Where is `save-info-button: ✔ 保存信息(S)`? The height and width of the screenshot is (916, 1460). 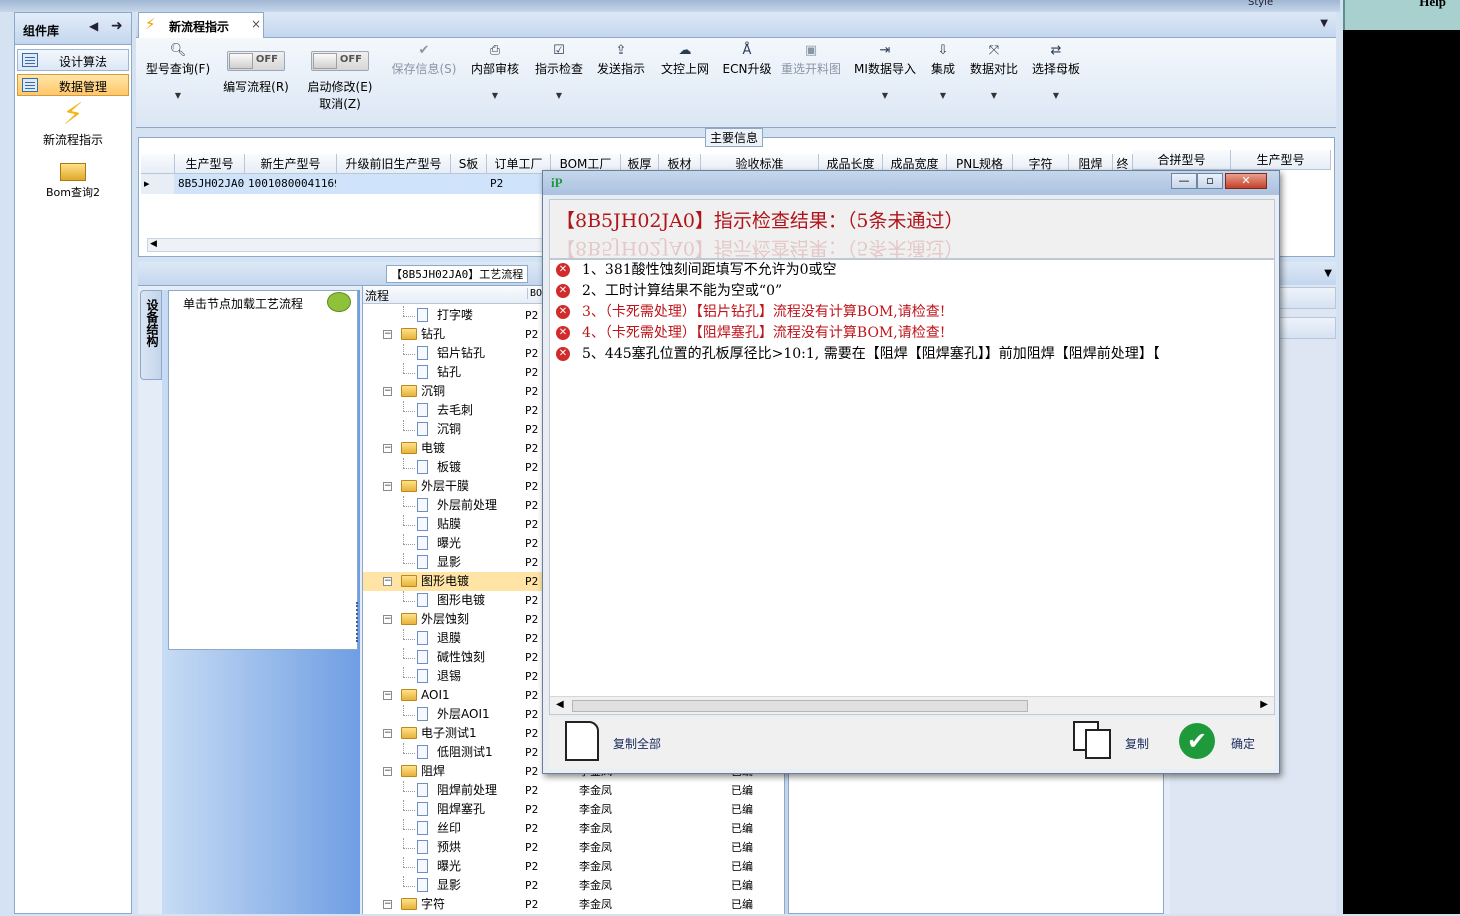
save-info-button: ✔ 保存信息(S) is located at coordinates (424, 59).